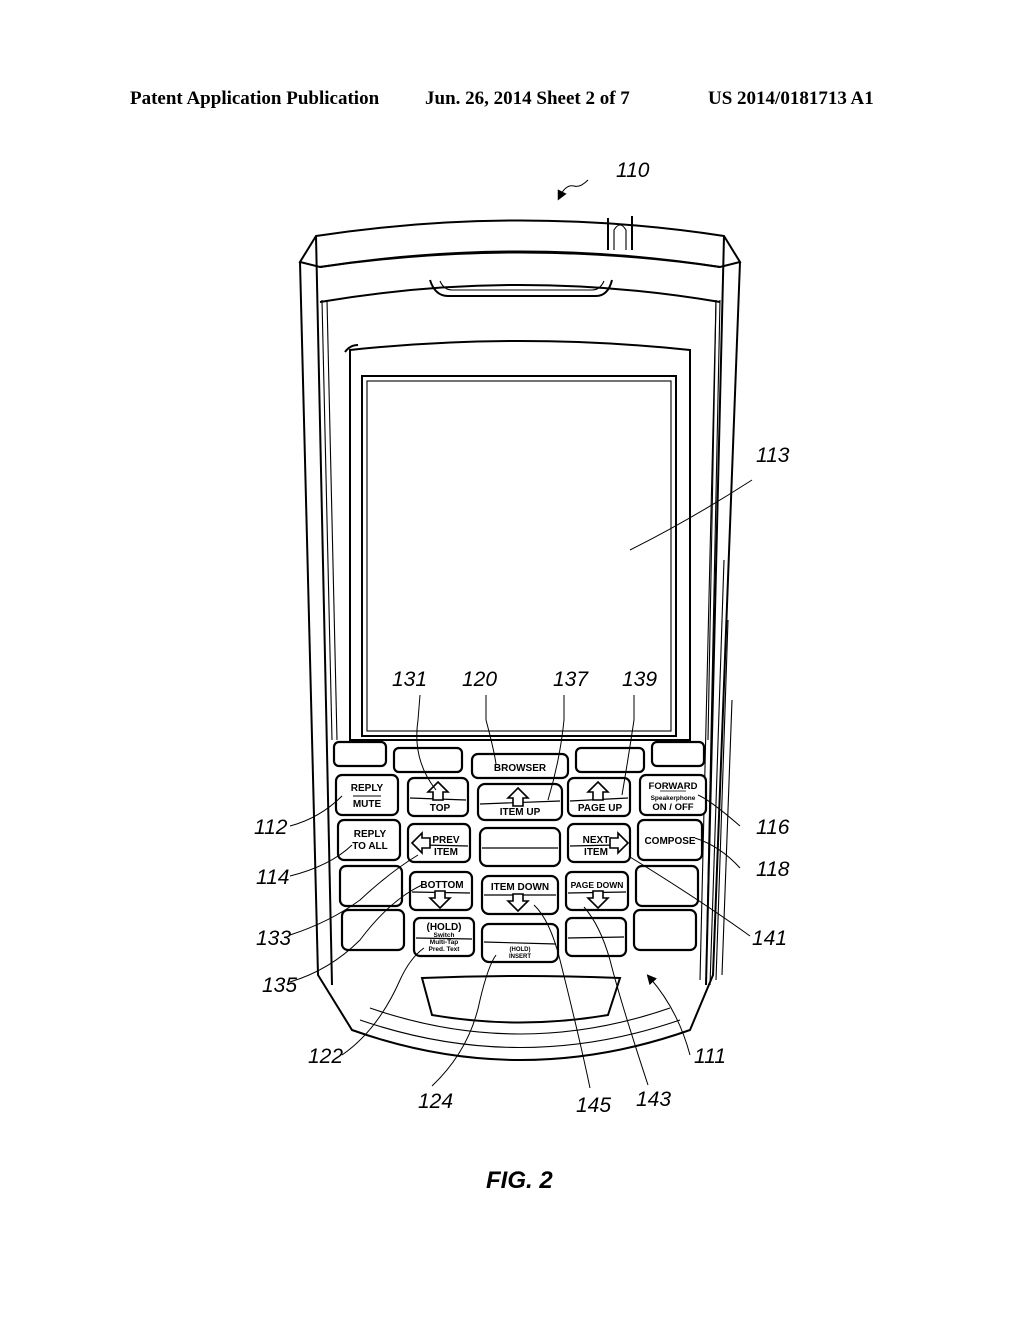 Image resolution: width=1024 pixels, height=1320 pixels. What do you see at coordinates (520, 887) in the screenshot?
I see `item-down-label: ITEM DOWN` at bounding box center [520, 887].